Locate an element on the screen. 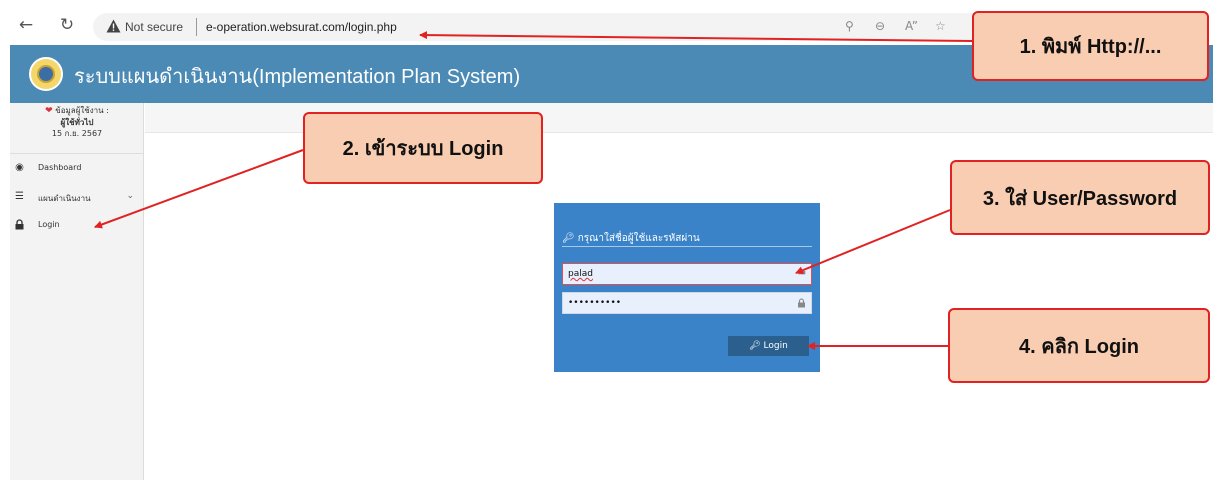  login-button-label: Login is located at coordinates (775, 346).